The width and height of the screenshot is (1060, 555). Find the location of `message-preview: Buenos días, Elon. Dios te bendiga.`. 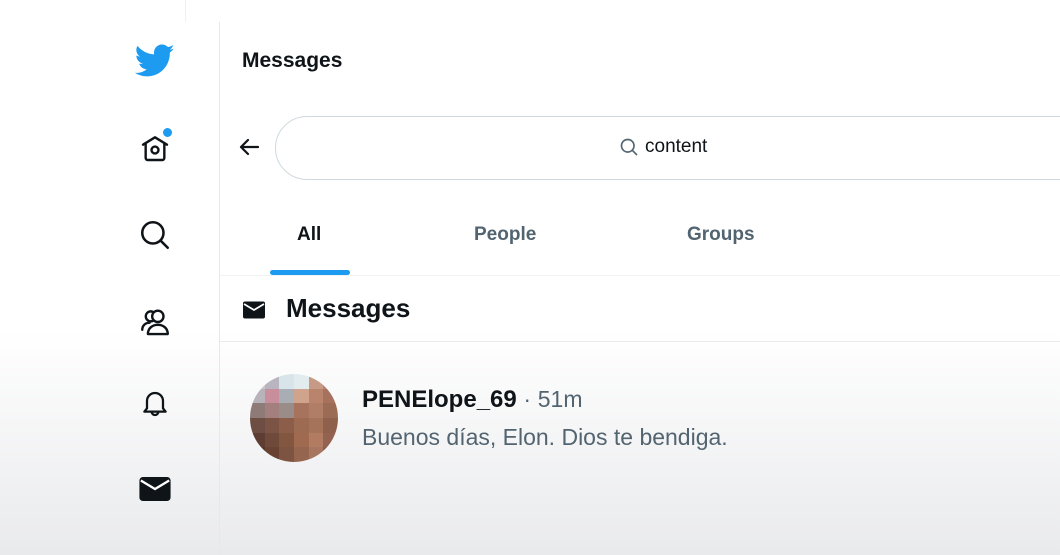

message-preview: Buenos días, Elon. Dios te bendiga. is located at coordinates (545, 437).